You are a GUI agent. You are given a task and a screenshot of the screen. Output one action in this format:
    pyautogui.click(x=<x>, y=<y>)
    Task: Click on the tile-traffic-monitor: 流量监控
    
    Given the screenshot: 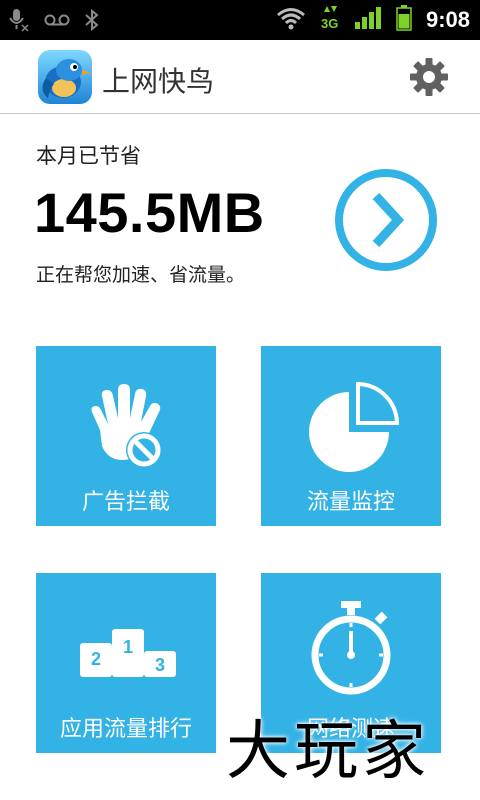 What is the action you would take?
    pyautogui.click(x=351, y=436)
    